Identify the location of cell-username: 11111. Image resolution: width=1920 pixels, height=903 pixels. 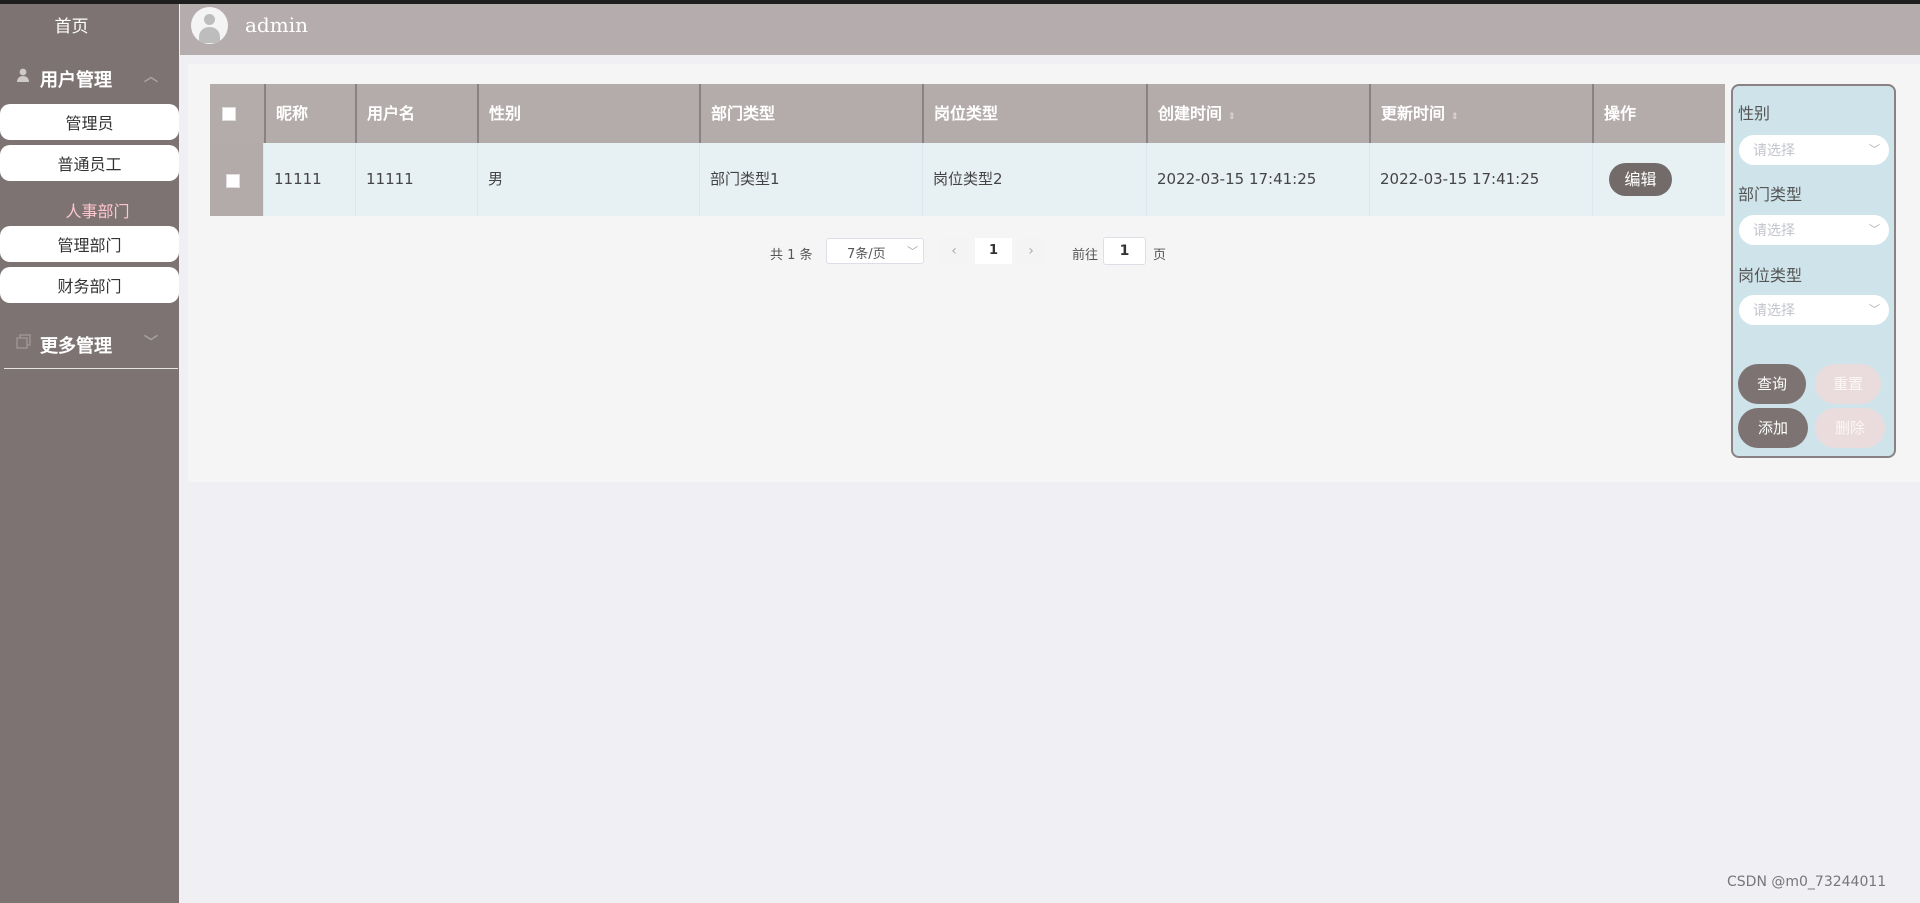
(416, 179).